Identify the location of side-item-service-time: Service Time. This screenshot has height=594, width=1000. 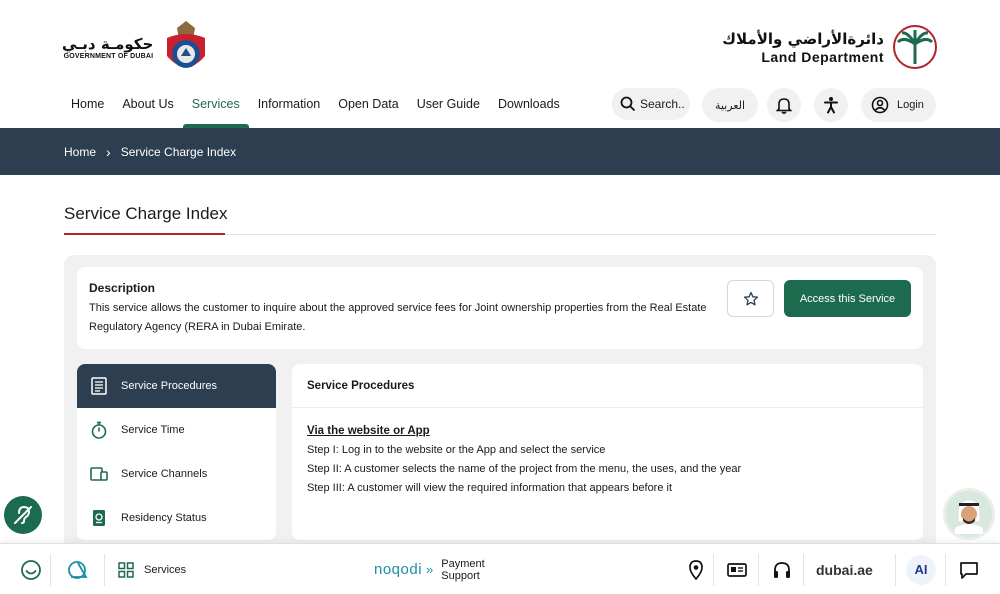
(176, 430).